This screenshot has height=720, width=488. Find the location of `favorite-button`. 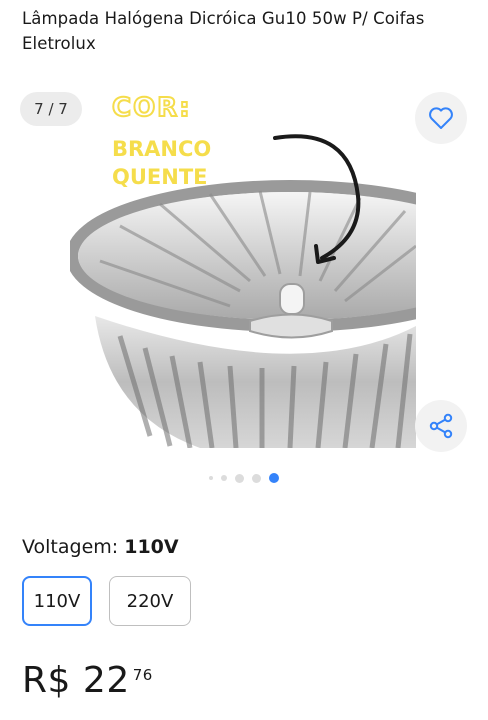

favorite-button is located at coordinates (441, 118).